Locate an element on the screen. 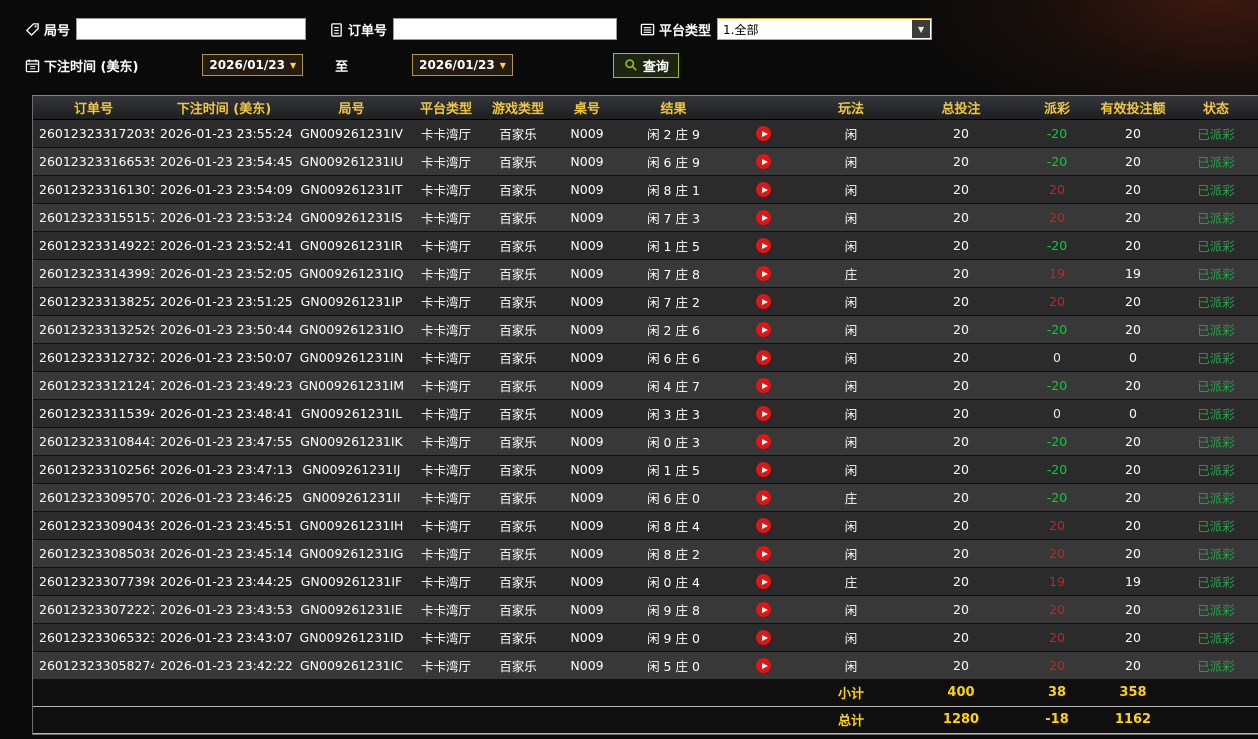 The width and height of the screenshot is (1258, 739). result-cell: 闲 7 庄 3 is located at coordinates (673, 217).